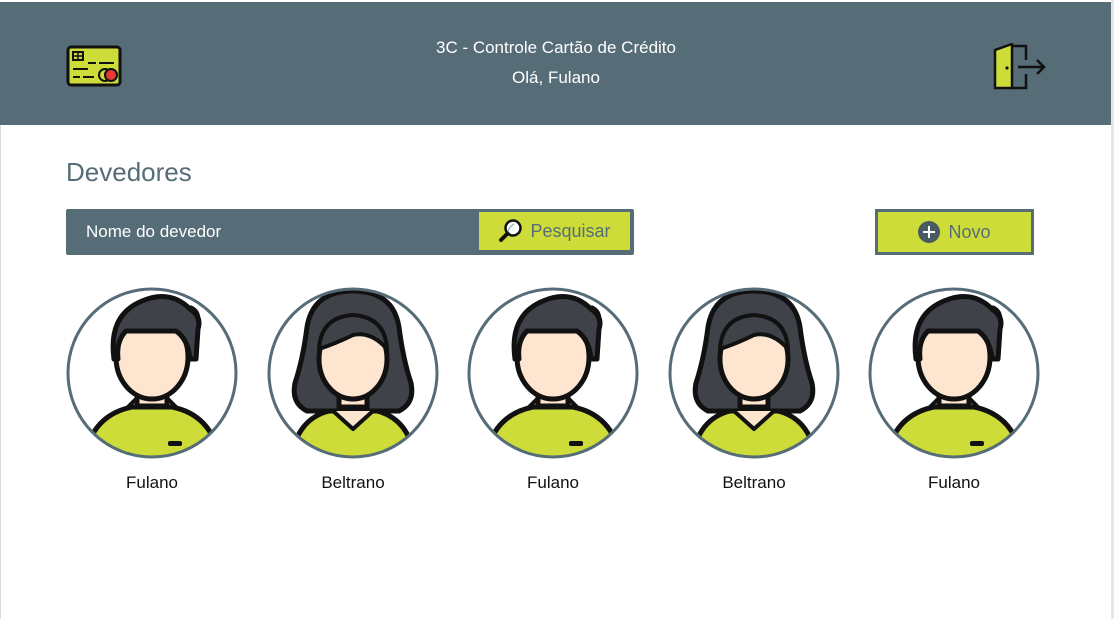 The width and height of the screenshot is (1114, 619). I want to click on new-debtor-button: Novo, so click(954, 232).